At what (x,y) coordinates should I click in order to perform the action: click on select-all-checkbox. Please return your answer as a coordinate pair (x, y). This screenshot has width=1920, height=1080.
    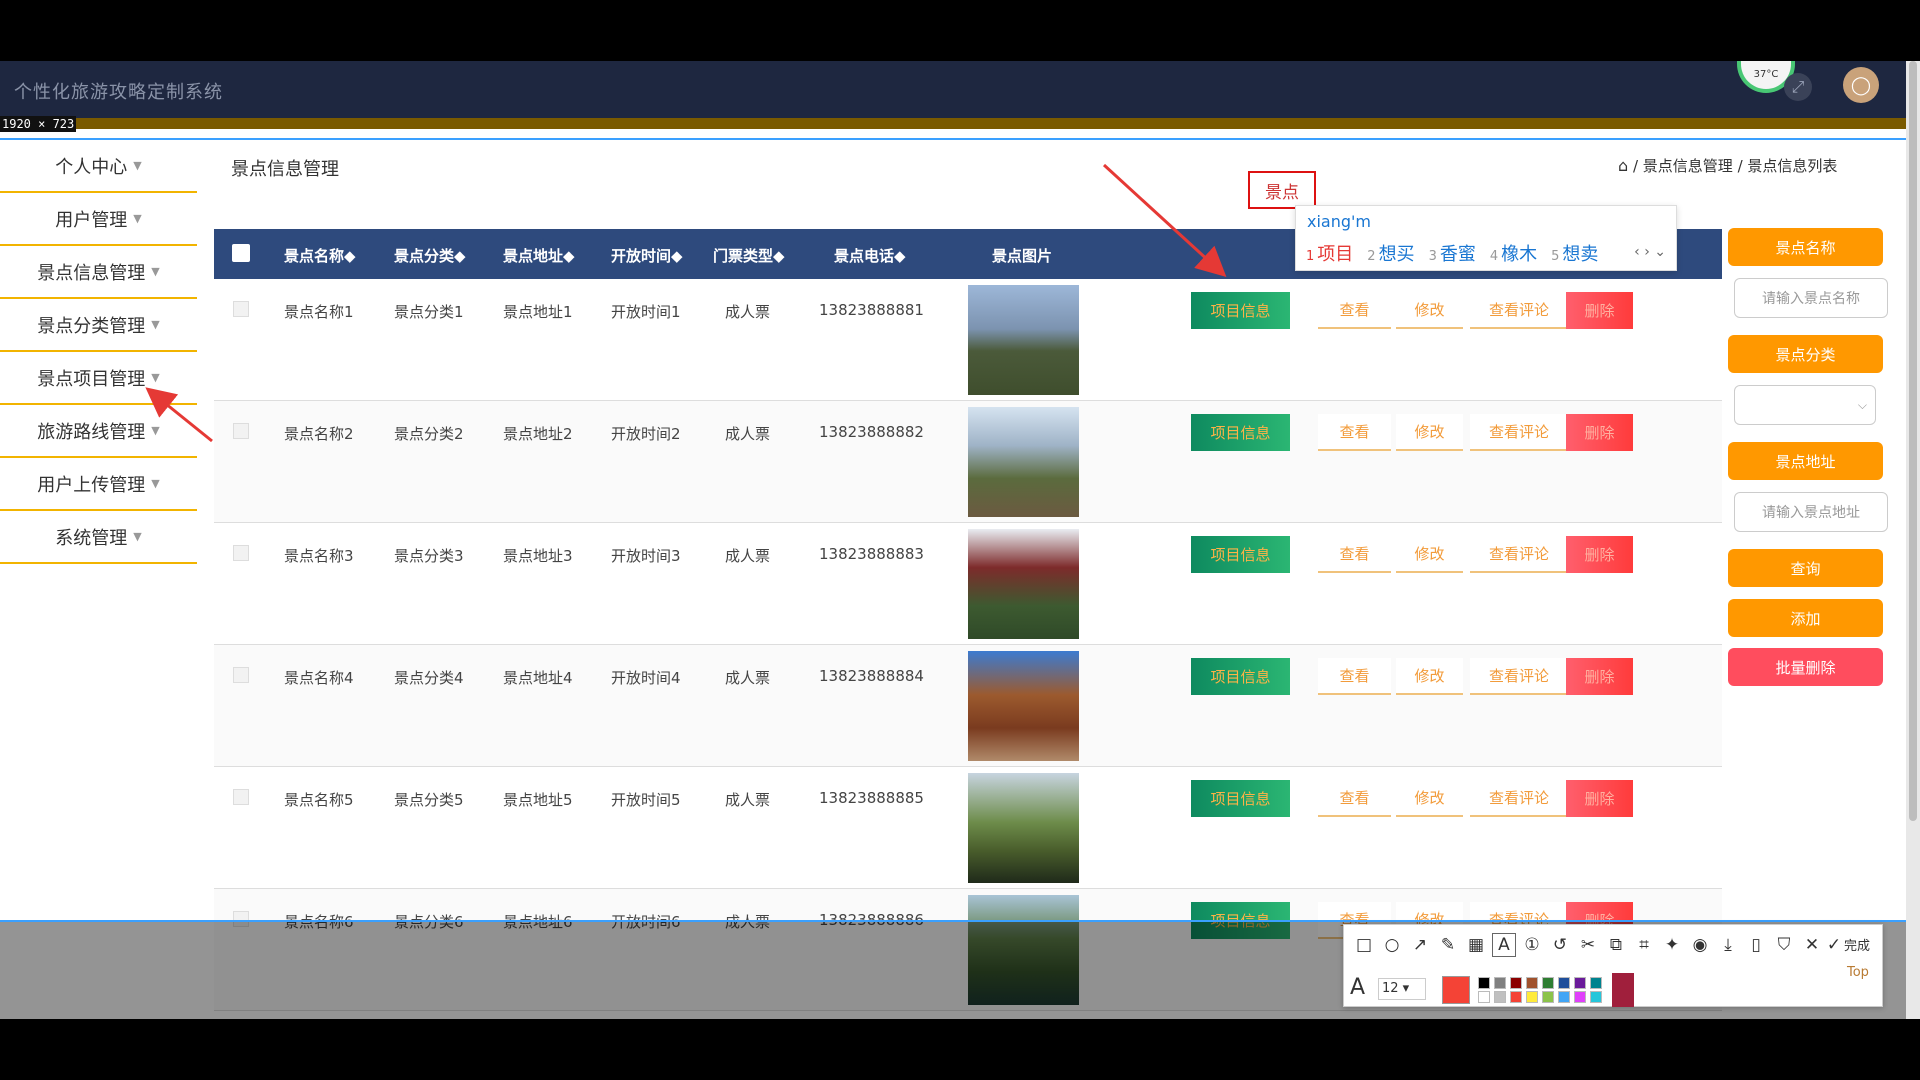
    Looking at the image, I should click on (241, 253).